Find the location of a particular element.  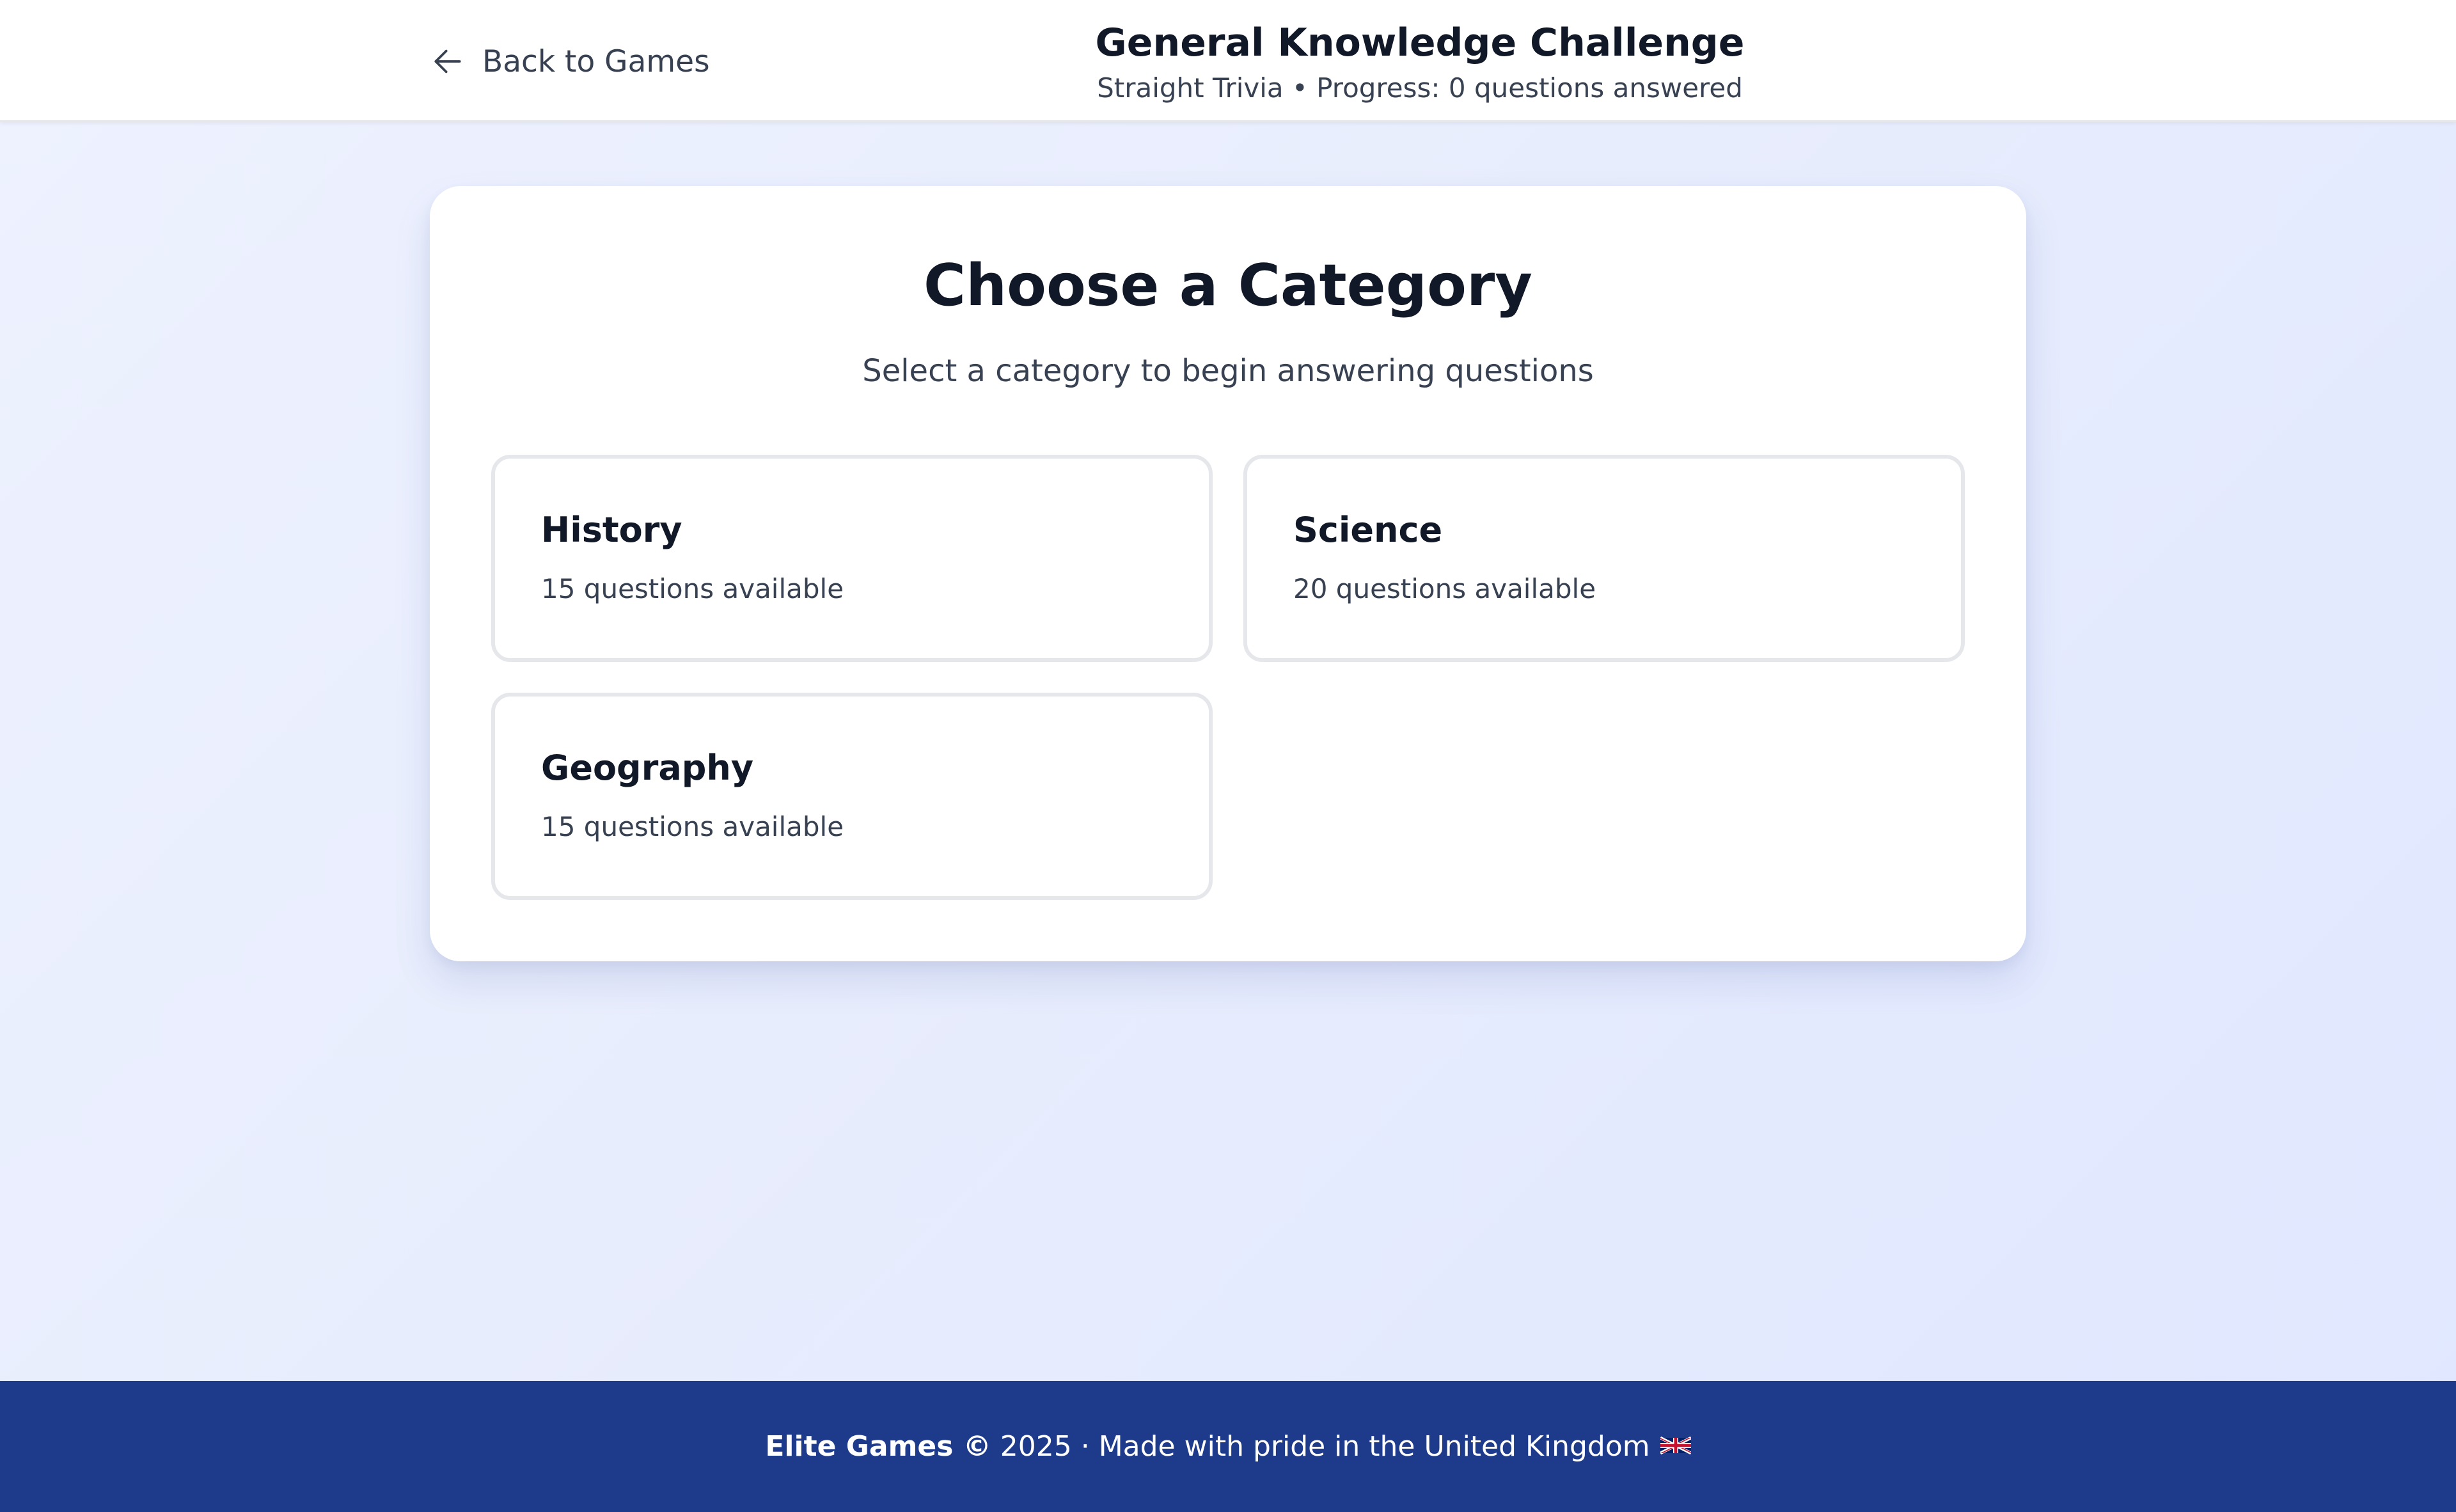

category-name: Geography is located at coordinates (647, 768).